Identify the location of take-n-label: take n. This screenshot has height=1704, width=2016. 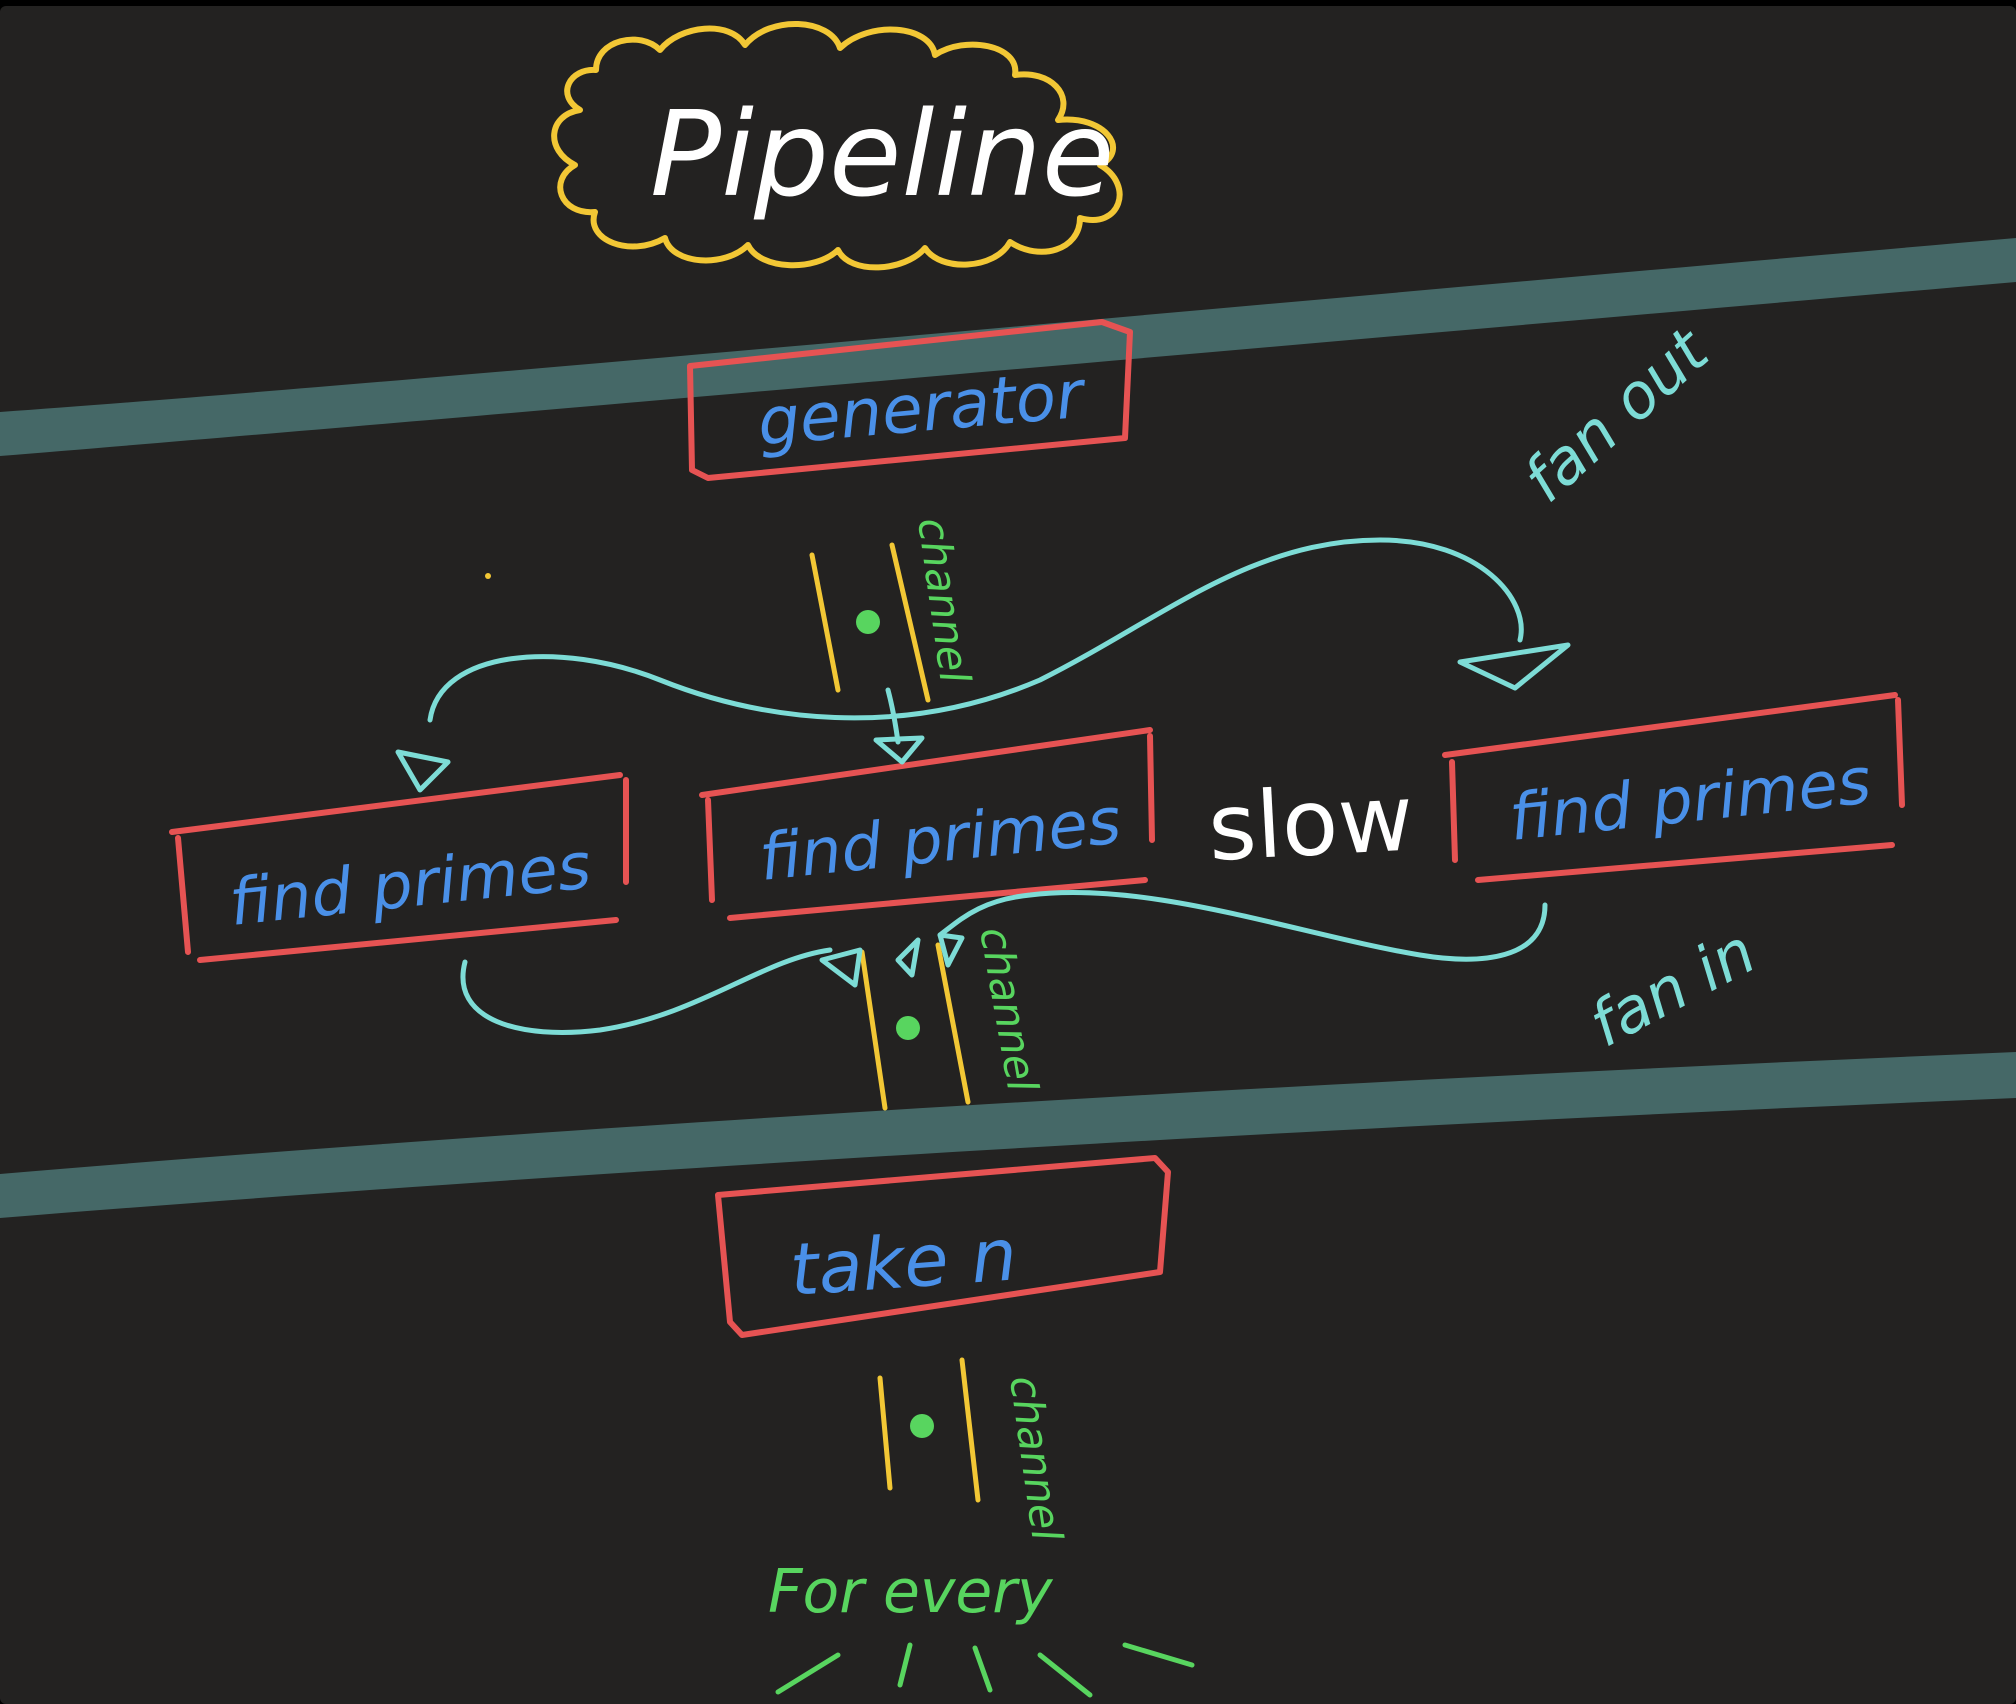
(903, 1262).